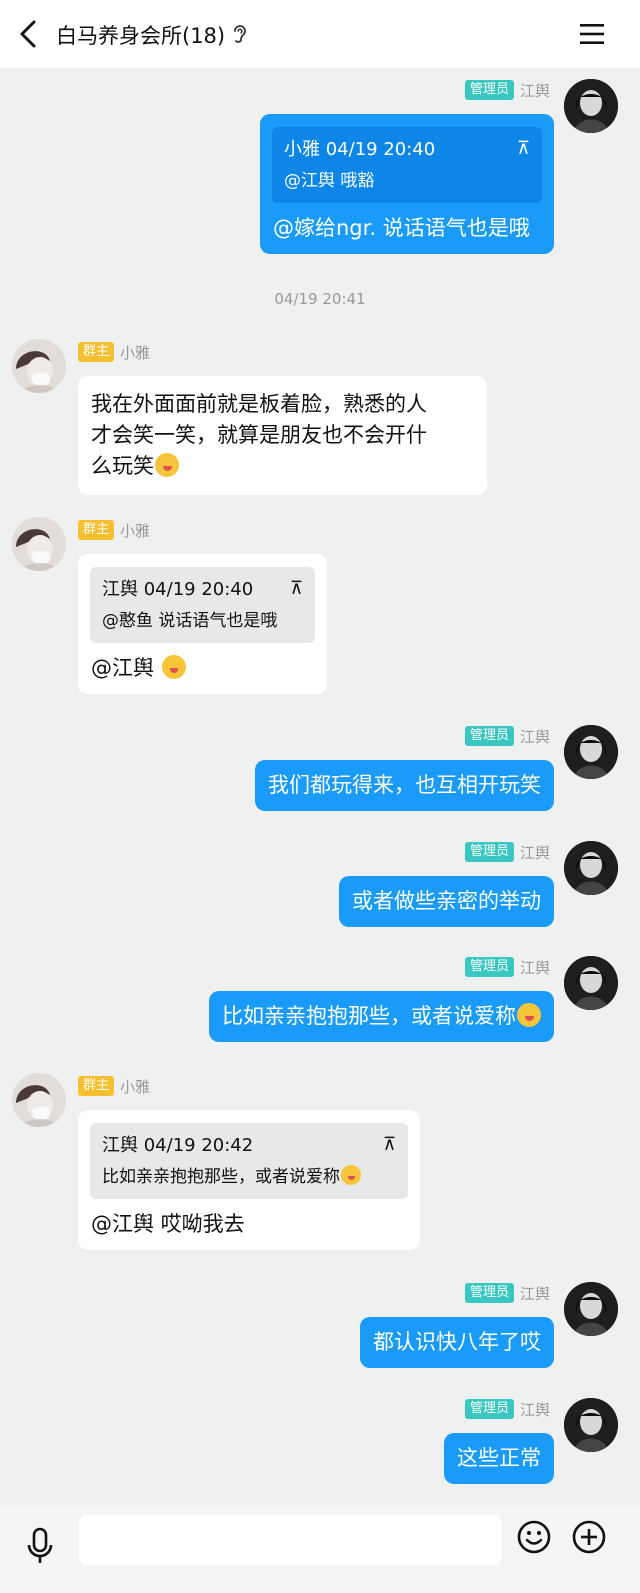 This screenshot has height=1593, width=640. I want to click on message-text: 或者做些亲密的举动, so click(446, 901).